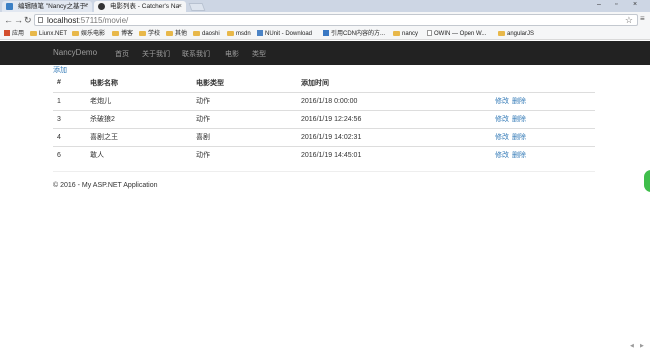  What do you see at coordinates (14, 34) in the screenshot?
I see `bookmark-item: 应用` at bounding box center [14, 34].